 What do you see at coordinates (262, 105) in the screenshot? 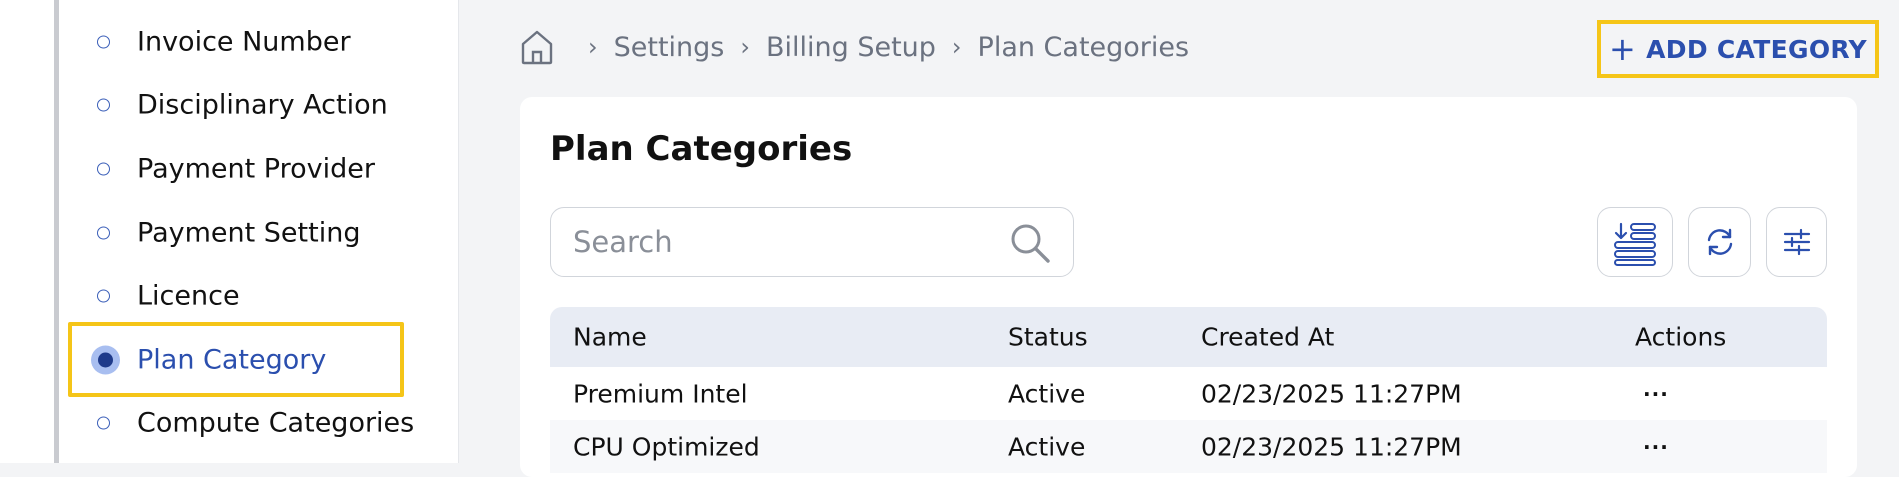
I see `sidebar-item-label: Disciplinary Action` at bounding box center [262, 105].